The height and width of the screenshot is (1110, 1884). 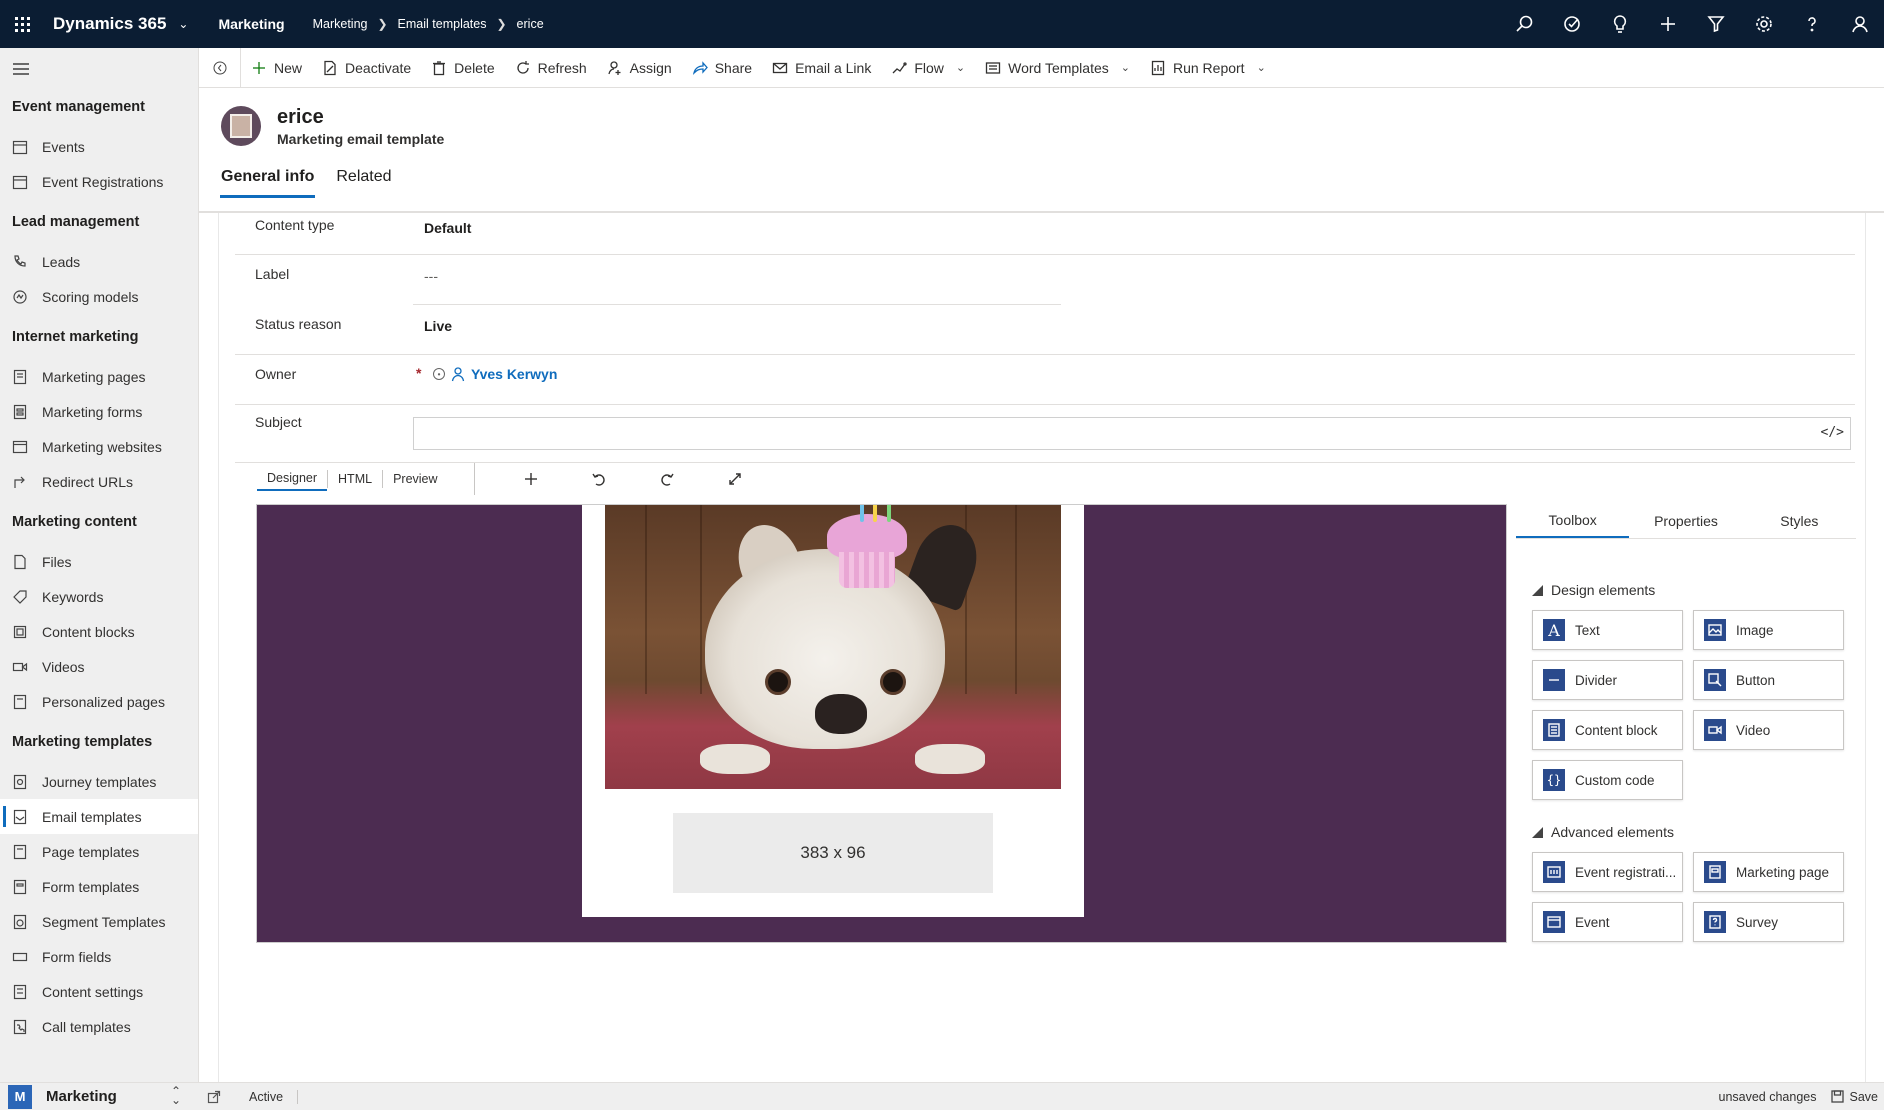 What do you see at coordinates (1812, 24) in the screenshot?
I see `help-icon` at bounding box center [1812, 24].